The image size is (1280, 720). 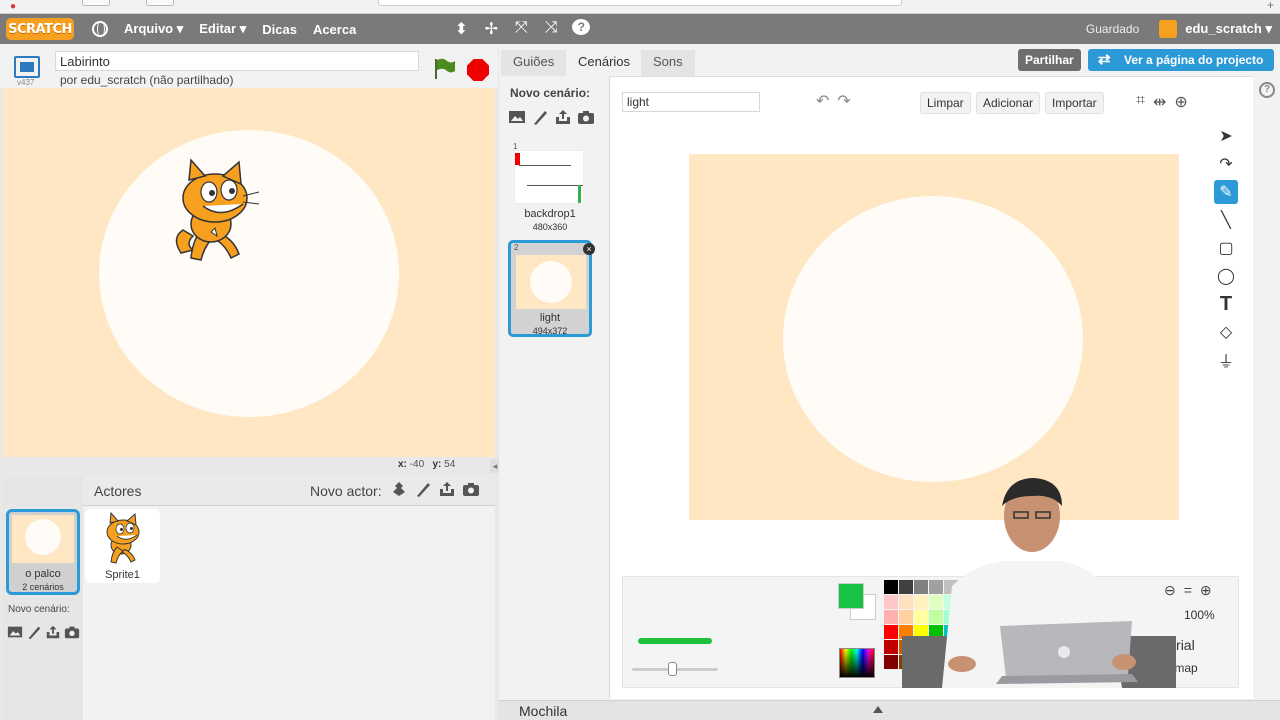 I want to click on stage-thumbnail-label: o palco, so click(x=43, y=574).